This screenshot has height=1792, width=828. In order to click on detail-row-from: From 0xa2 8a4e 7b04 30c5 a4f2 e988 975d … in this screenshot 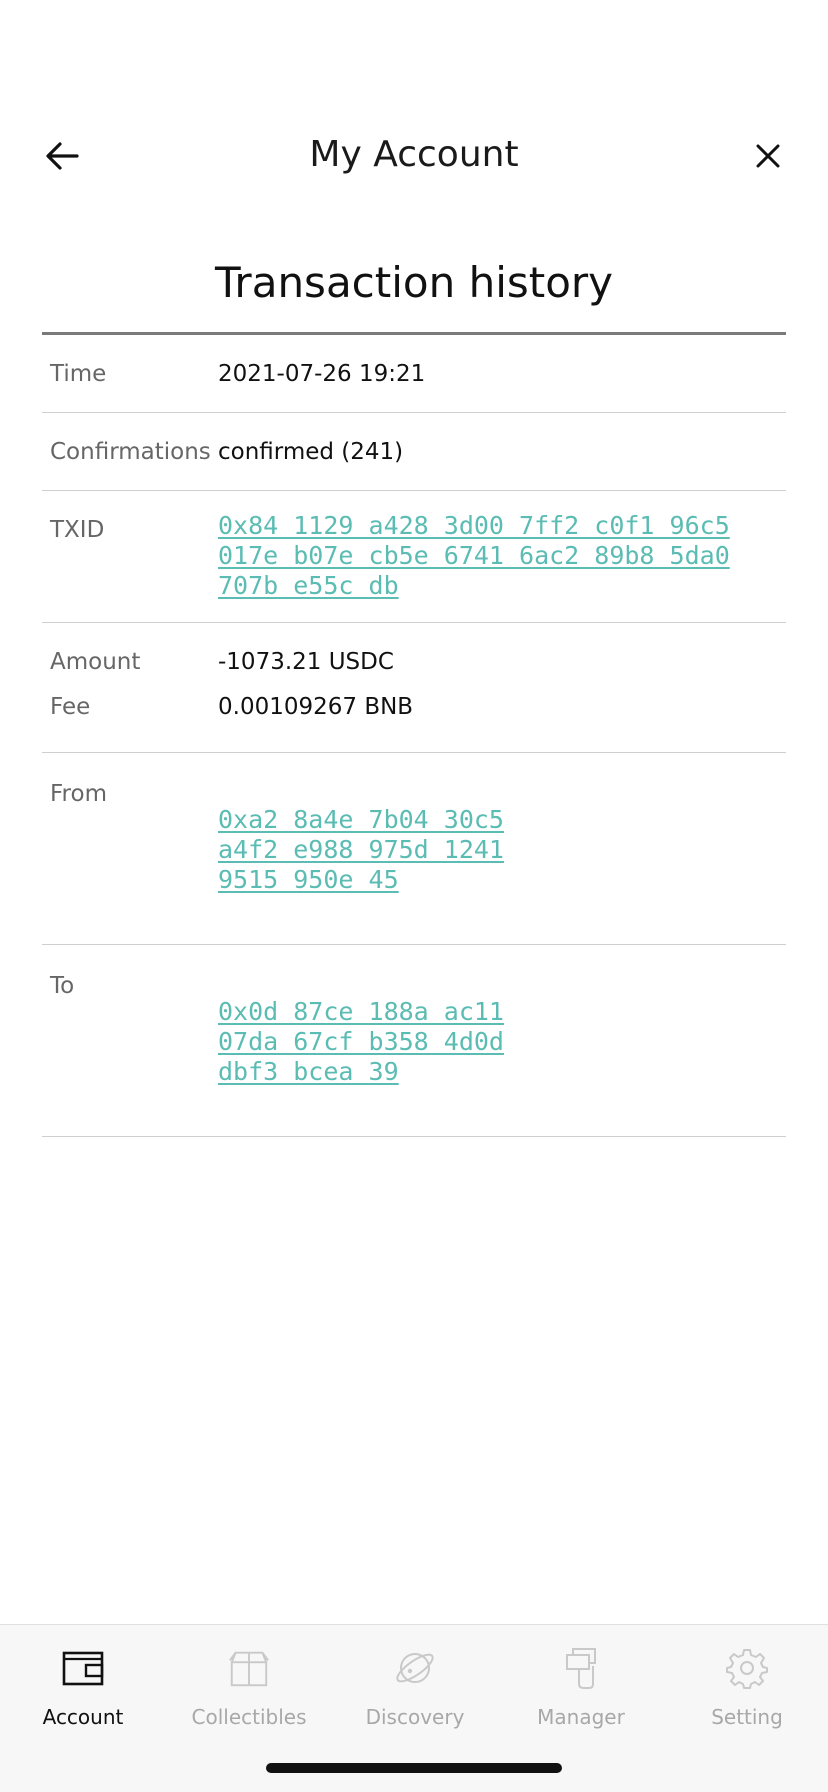, I will do `click(414, 849)`.